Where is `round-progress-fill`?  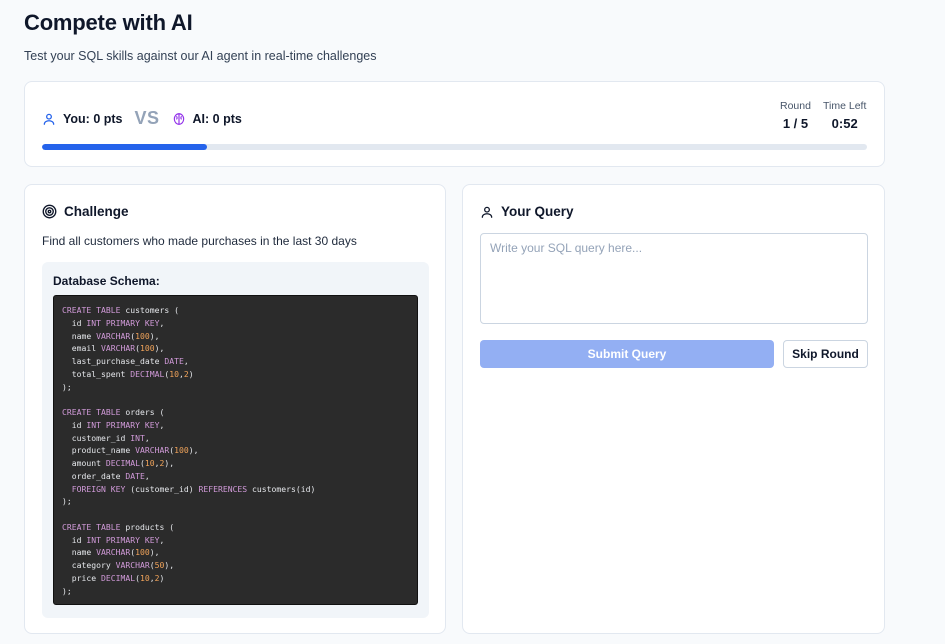
round-progress-fill is located at coordinates (124, 147).